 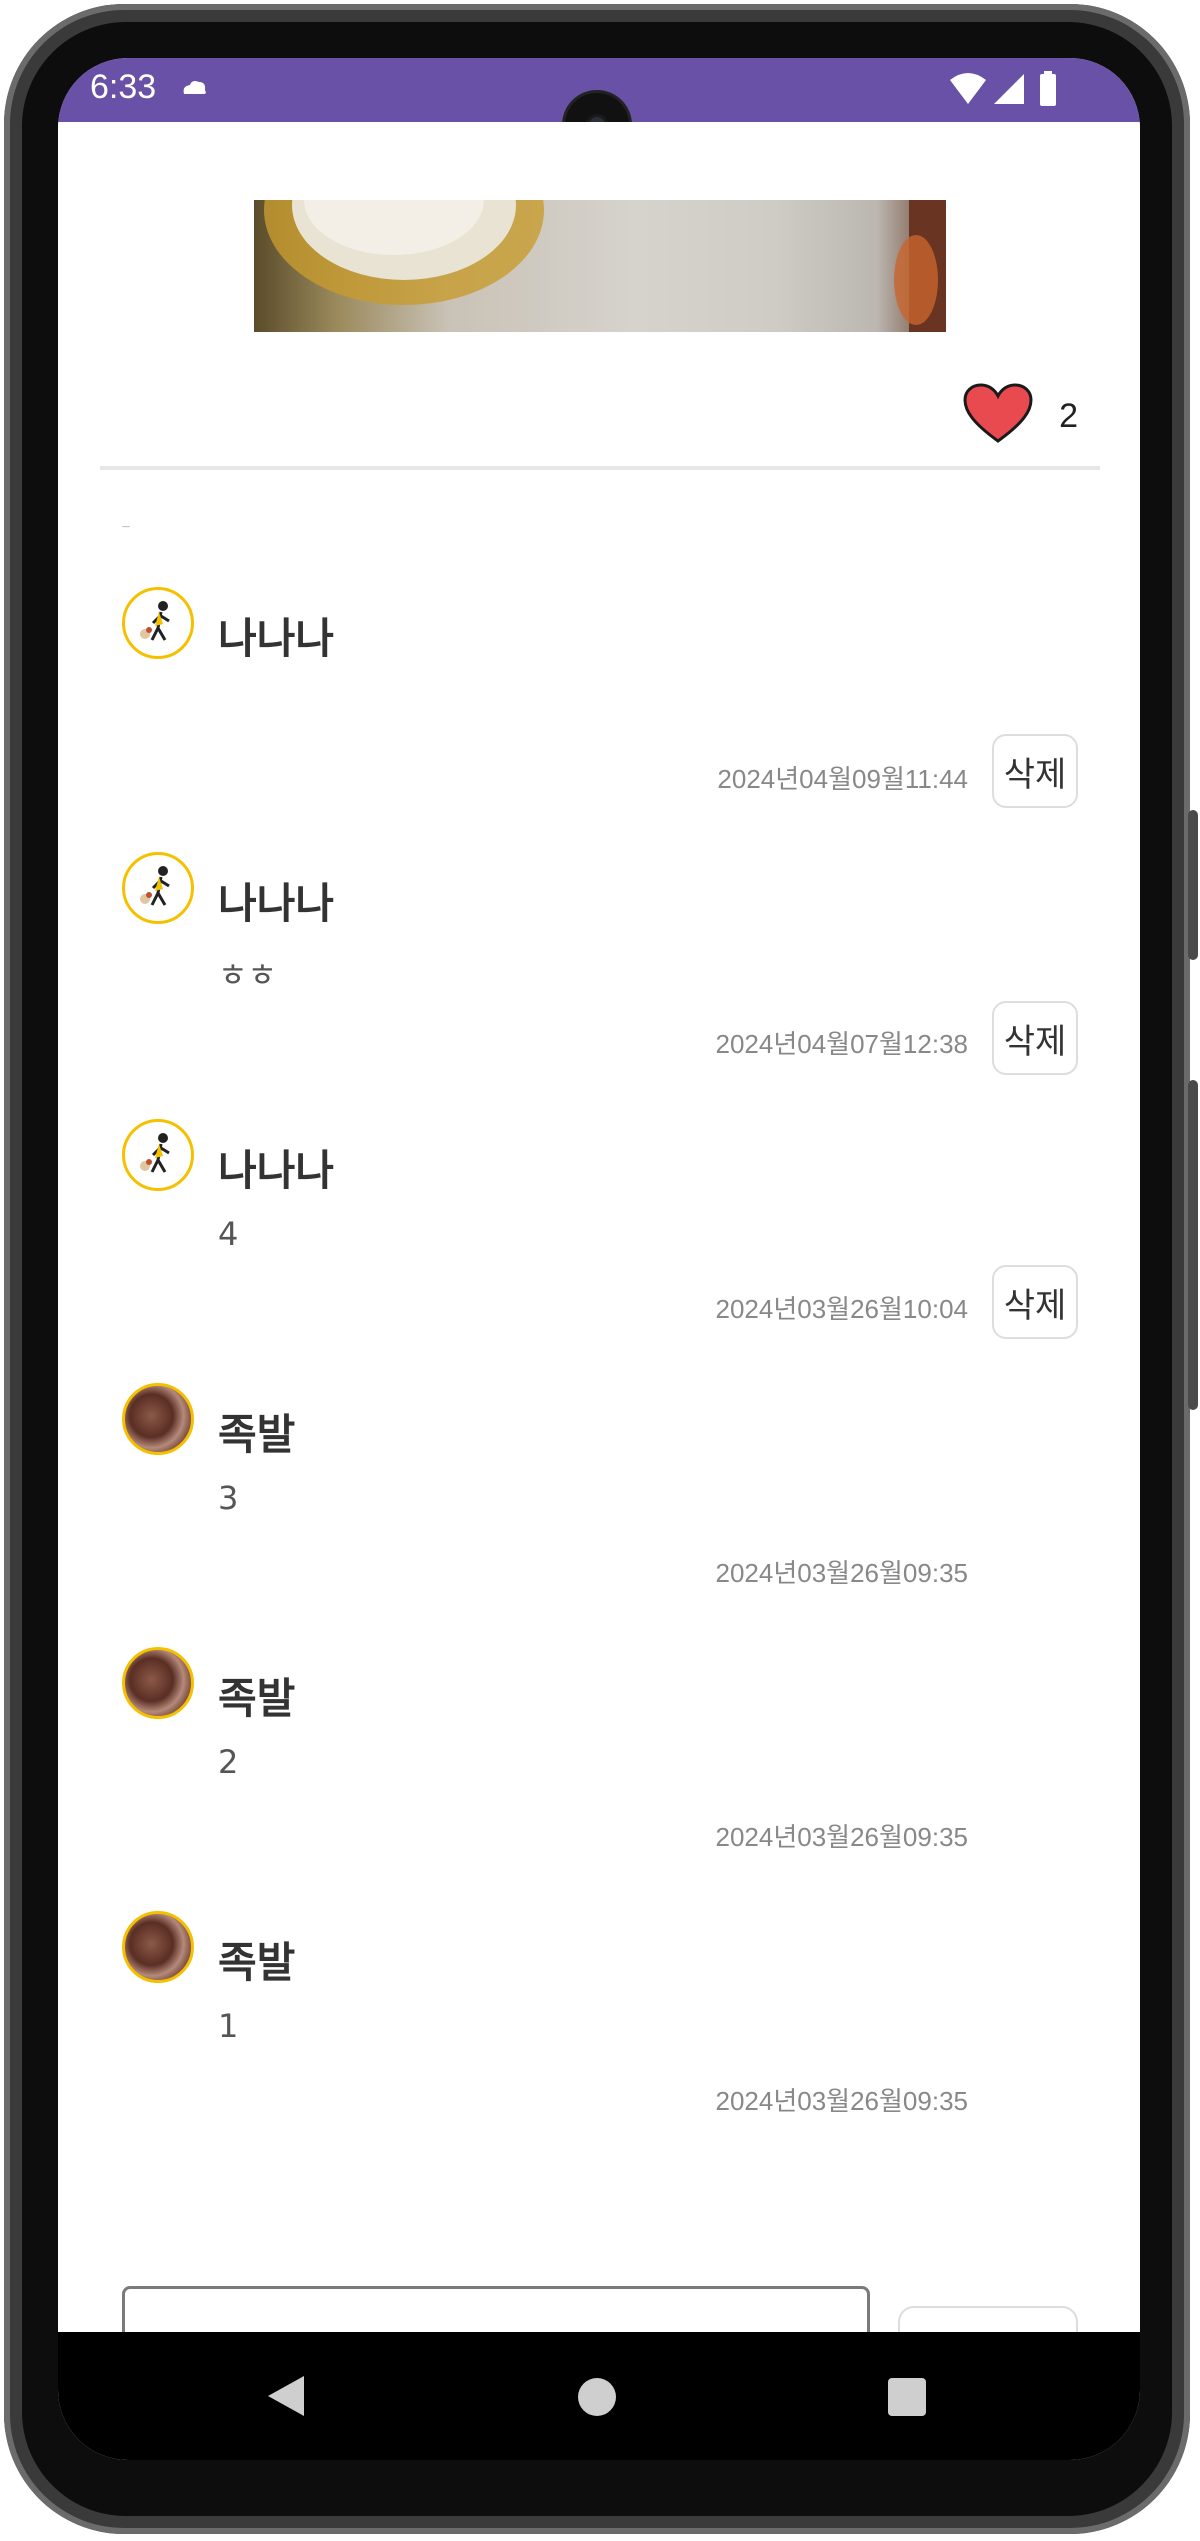 I want to click on recents-icon, so click(x=907, y=2397).